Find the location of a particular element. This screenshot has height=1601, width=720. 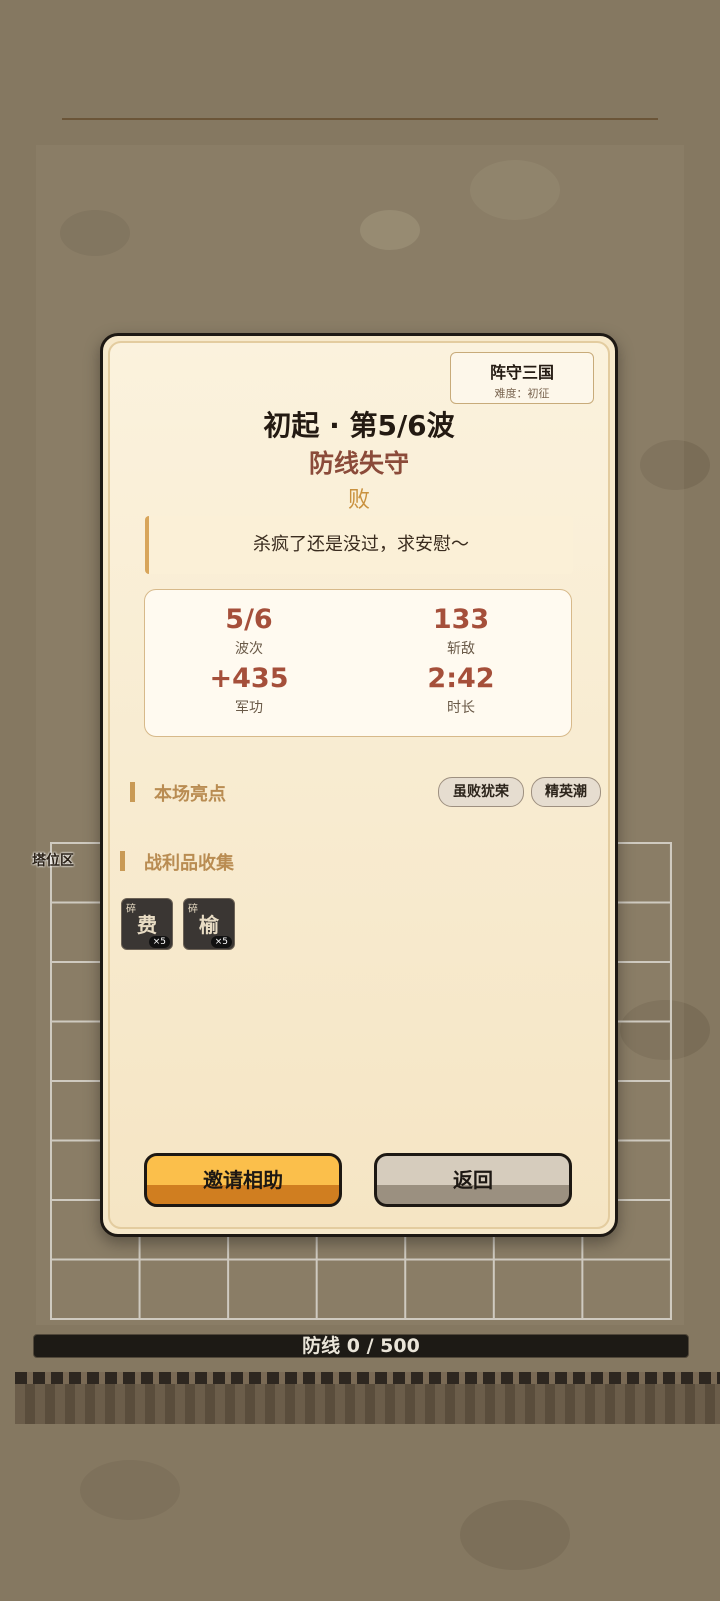

game-badge: 阵守三国 难度：初征 is located at coordinates (522, 378).